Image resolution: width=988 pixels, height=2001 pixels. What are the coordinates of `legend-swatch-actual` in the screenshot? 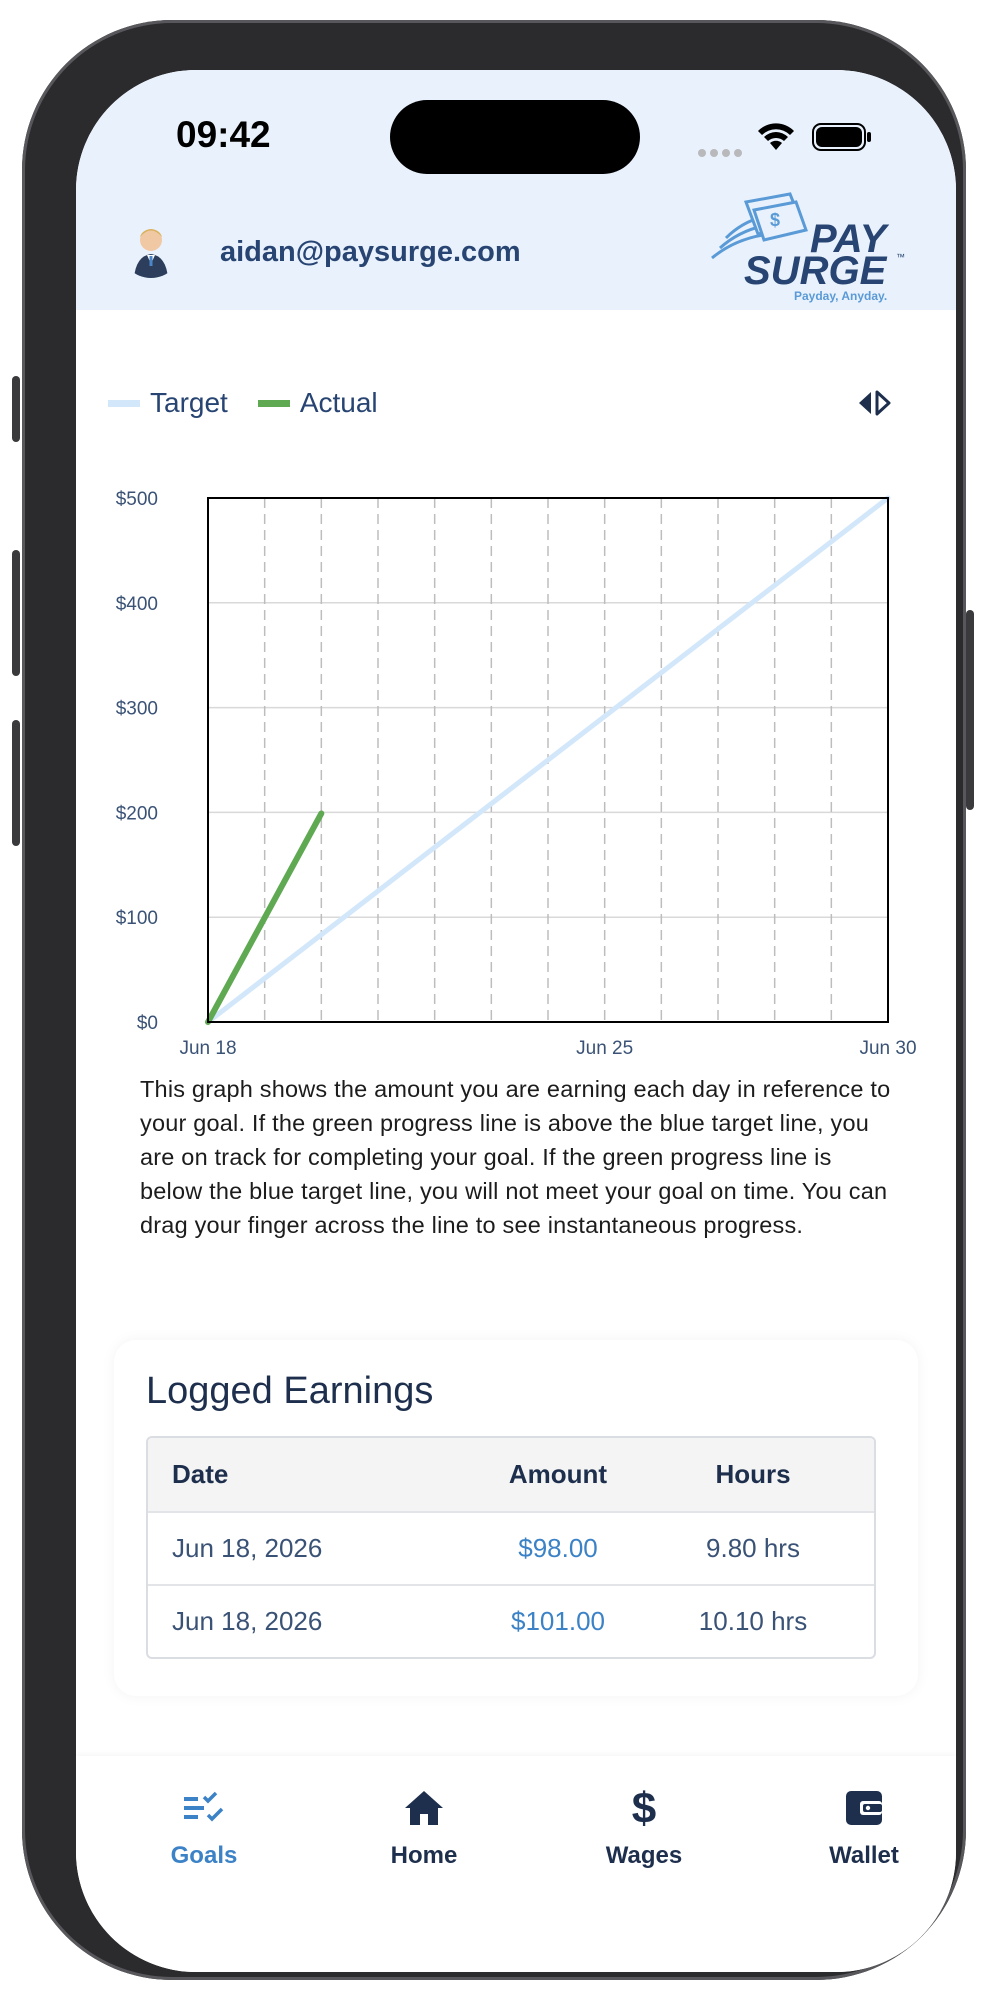 It's located at (273, 403).